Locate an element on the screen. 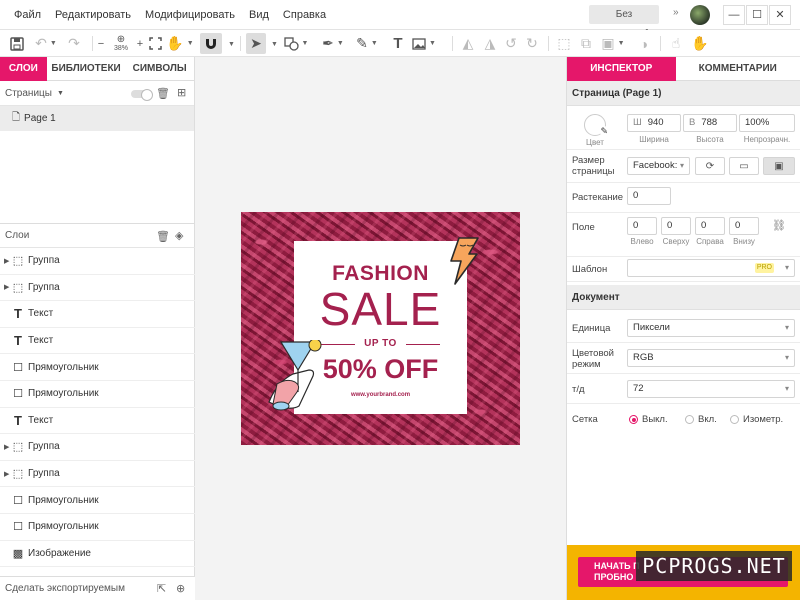  make-exportable-link: Сделать экспортируемым is located at coordinates (65, 588).